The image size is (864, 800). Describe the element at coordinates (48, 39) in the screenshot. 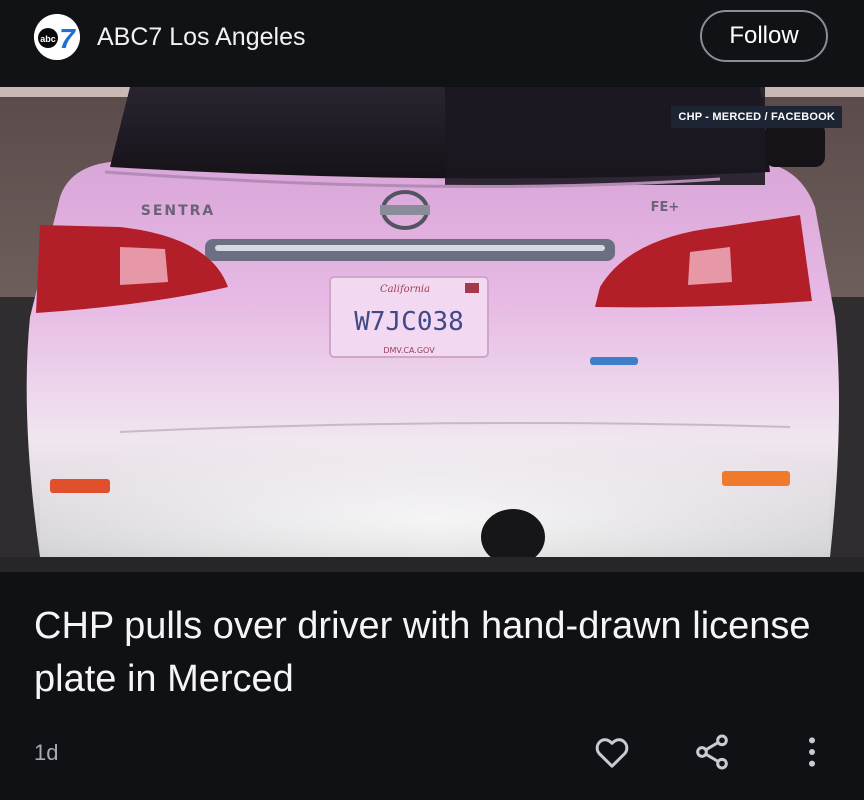

I see `logo-abc-text: abc` at that location.